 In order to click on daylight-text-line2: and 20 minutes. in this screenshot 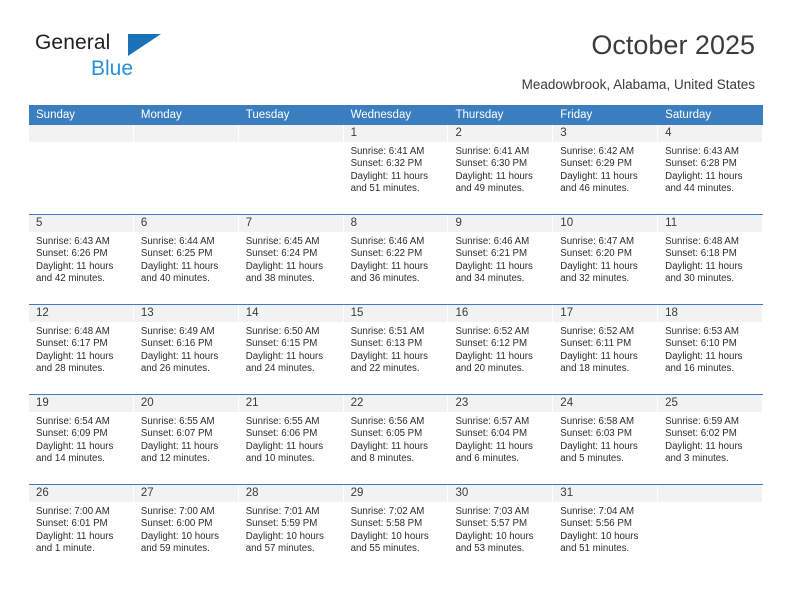, I will do `click(490, 369)`.